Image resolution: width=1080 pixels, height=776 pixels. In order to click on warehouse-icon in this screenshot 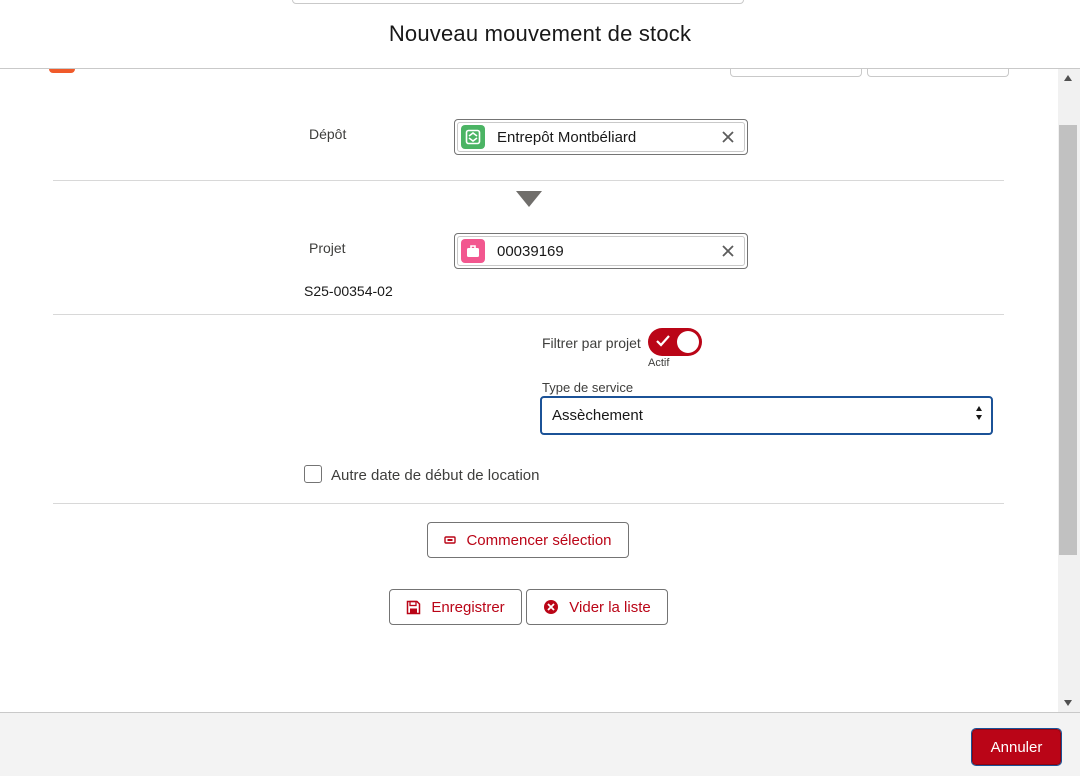, I will do `click(473, 137)`.